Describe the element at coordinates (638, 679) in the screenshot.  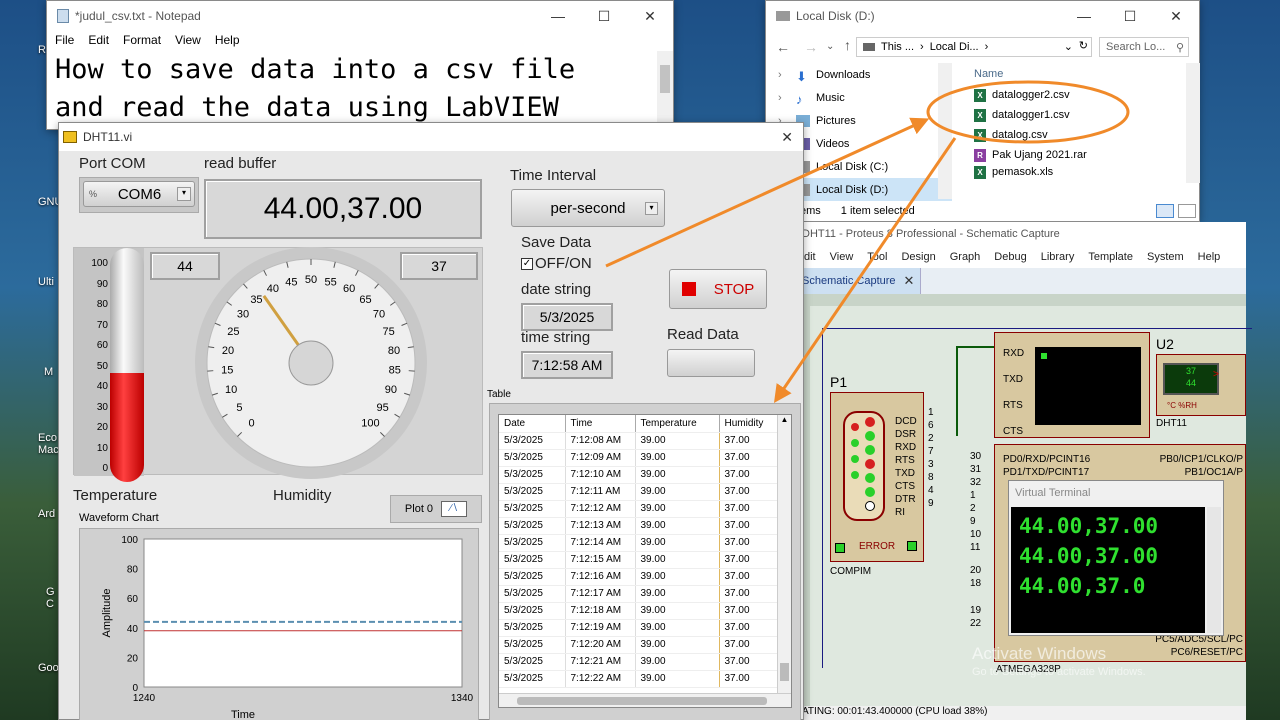
I see `table-row: 5/3/2025 7:12:22 AM 39.00 37.00` at that location.